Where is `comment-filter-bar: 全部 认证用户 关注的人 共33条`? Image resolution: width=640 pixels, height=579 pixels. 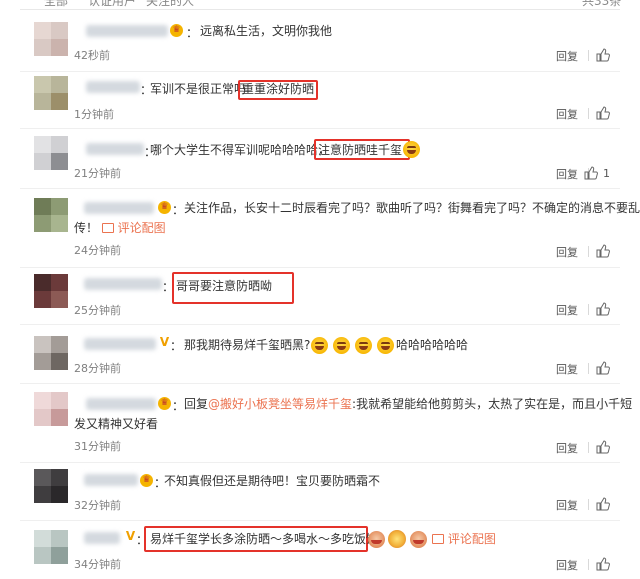 comment-filter-bar: 全部 认证用户 关注的人 共33条 is located at coordinates (320, 5).